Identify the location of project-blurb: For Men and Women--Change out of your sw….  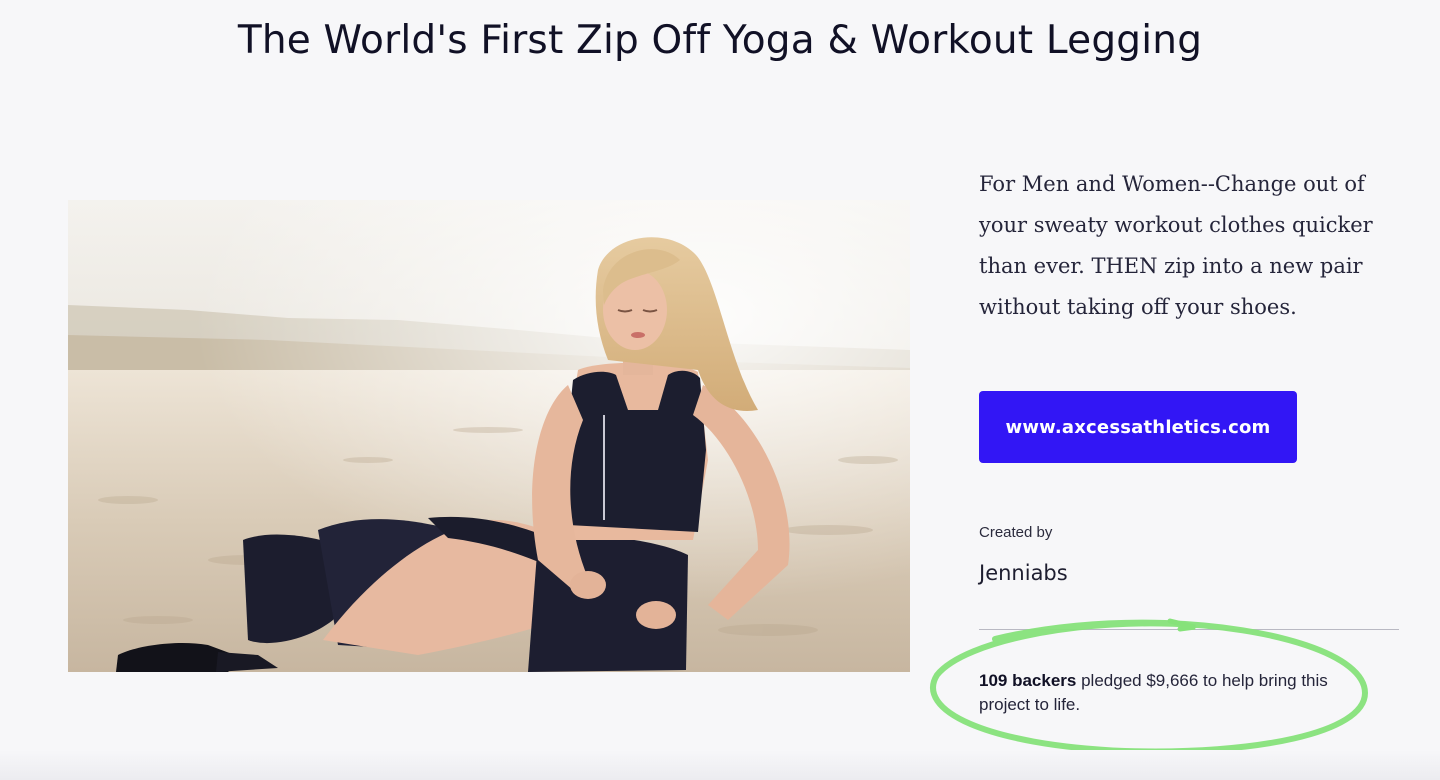
(1176, 245).